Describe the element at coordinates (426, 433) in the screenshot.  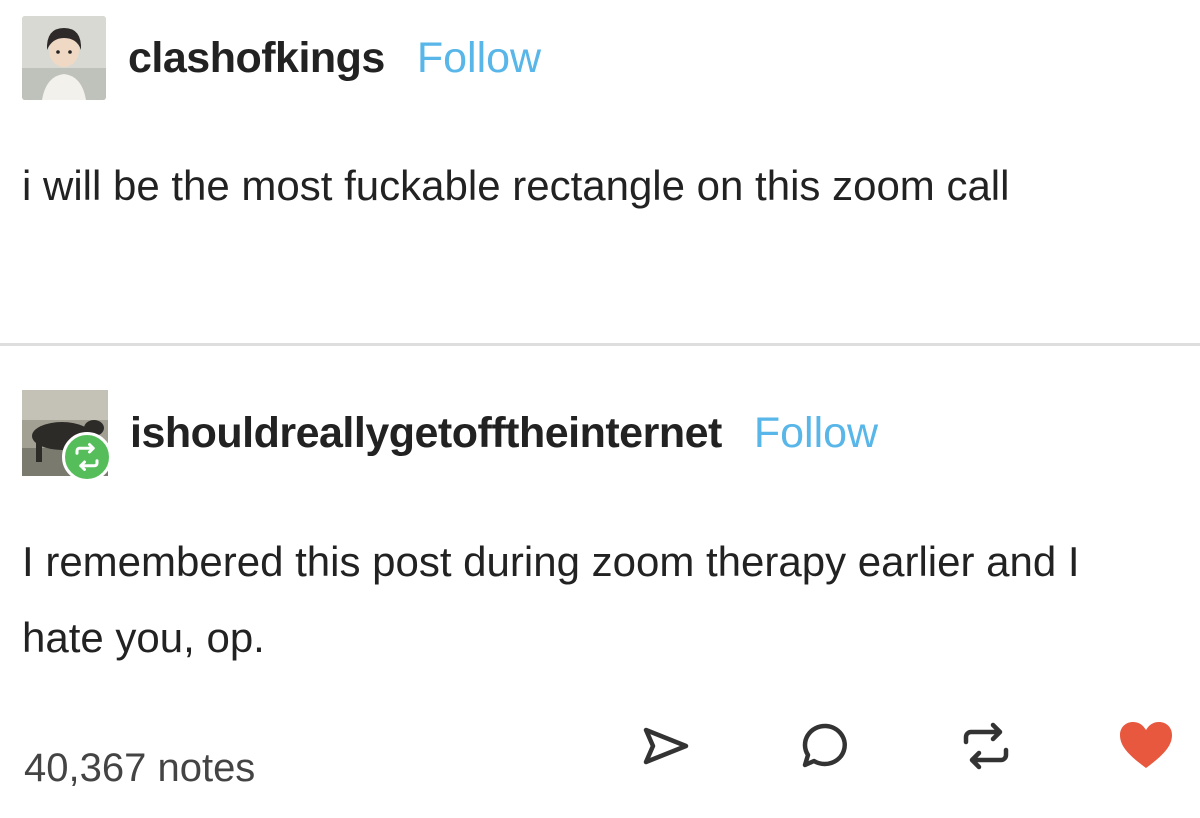
I see `reblogger-username: ishouldreallygetofftheinternet` at that location.